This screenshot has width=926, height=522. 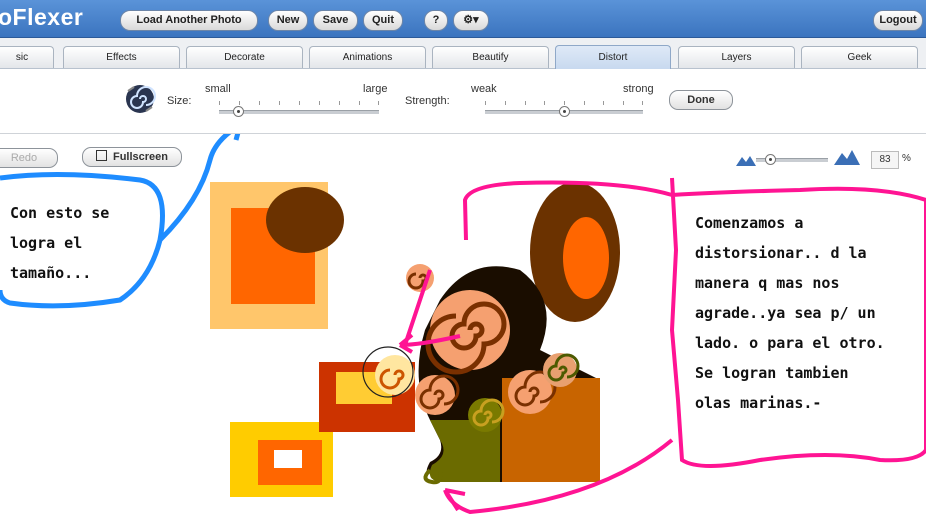 I want to click on fullscreen-label: Fullscreen, so click(x=140, y=157).